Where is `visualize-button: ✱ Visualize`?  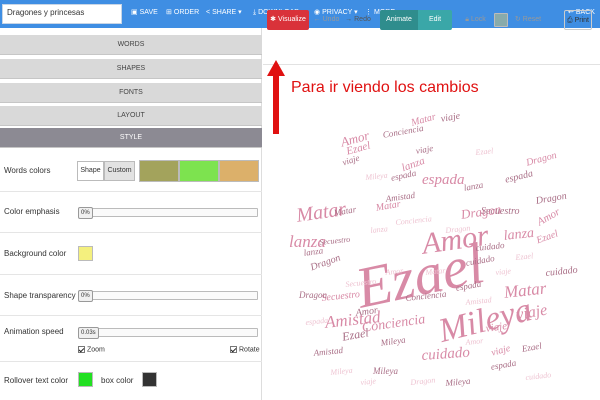 visualize-button: ✱ Visualize is located at coordinates (288, 20).